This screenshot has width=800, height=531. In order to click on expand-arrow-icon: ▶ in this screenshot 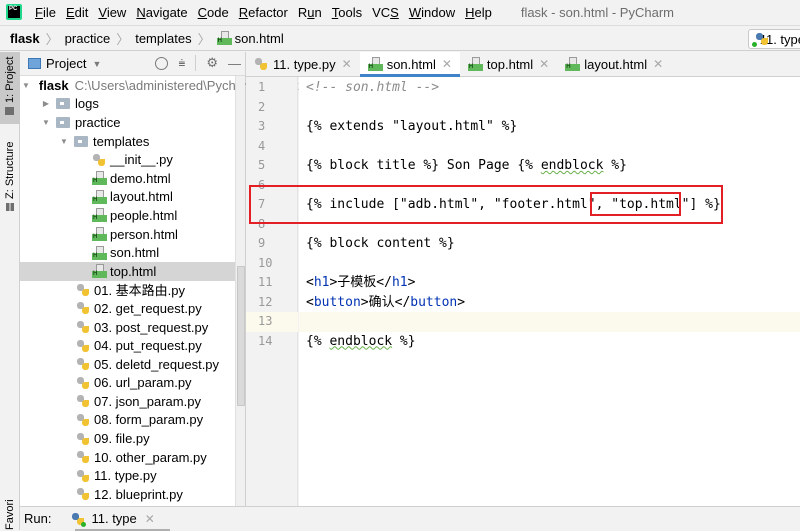, I will do `click(46, 103)`.